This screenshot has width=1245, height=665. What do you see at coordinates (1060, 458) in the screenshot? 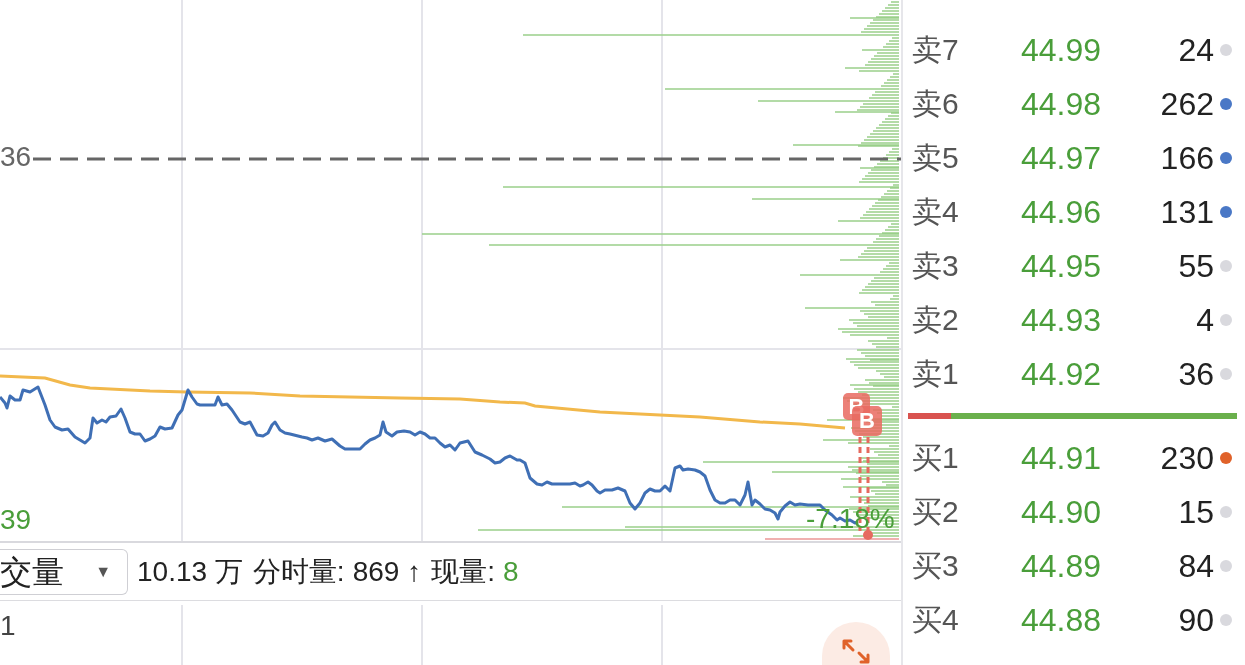
I see `price-text: 44.91` at bounding box center [1060, 458].